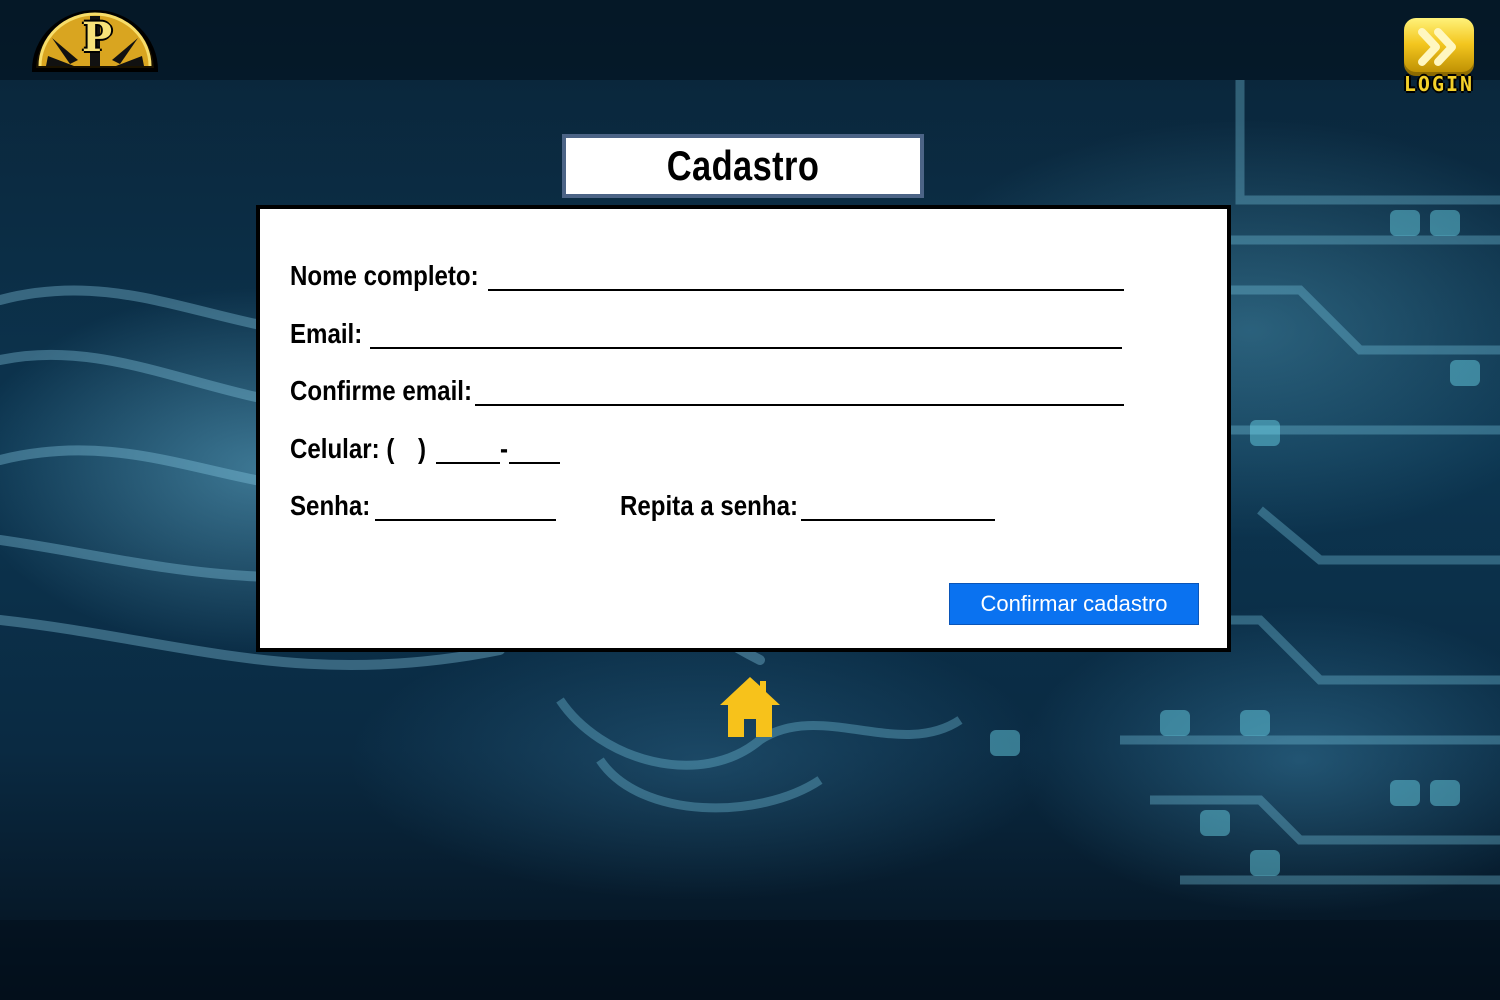 The height and width of the screenshot is (1000, 1500). I want to click on login-button: LOGIN, so click(1439, 57).